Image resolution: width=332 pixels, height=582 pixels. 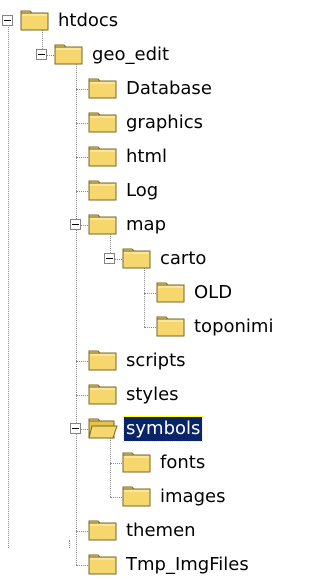 What do you see at coordinates (163, 429) in the screenshot?
I see `tree-node-label: symbols` at bounding box center [163, 429].